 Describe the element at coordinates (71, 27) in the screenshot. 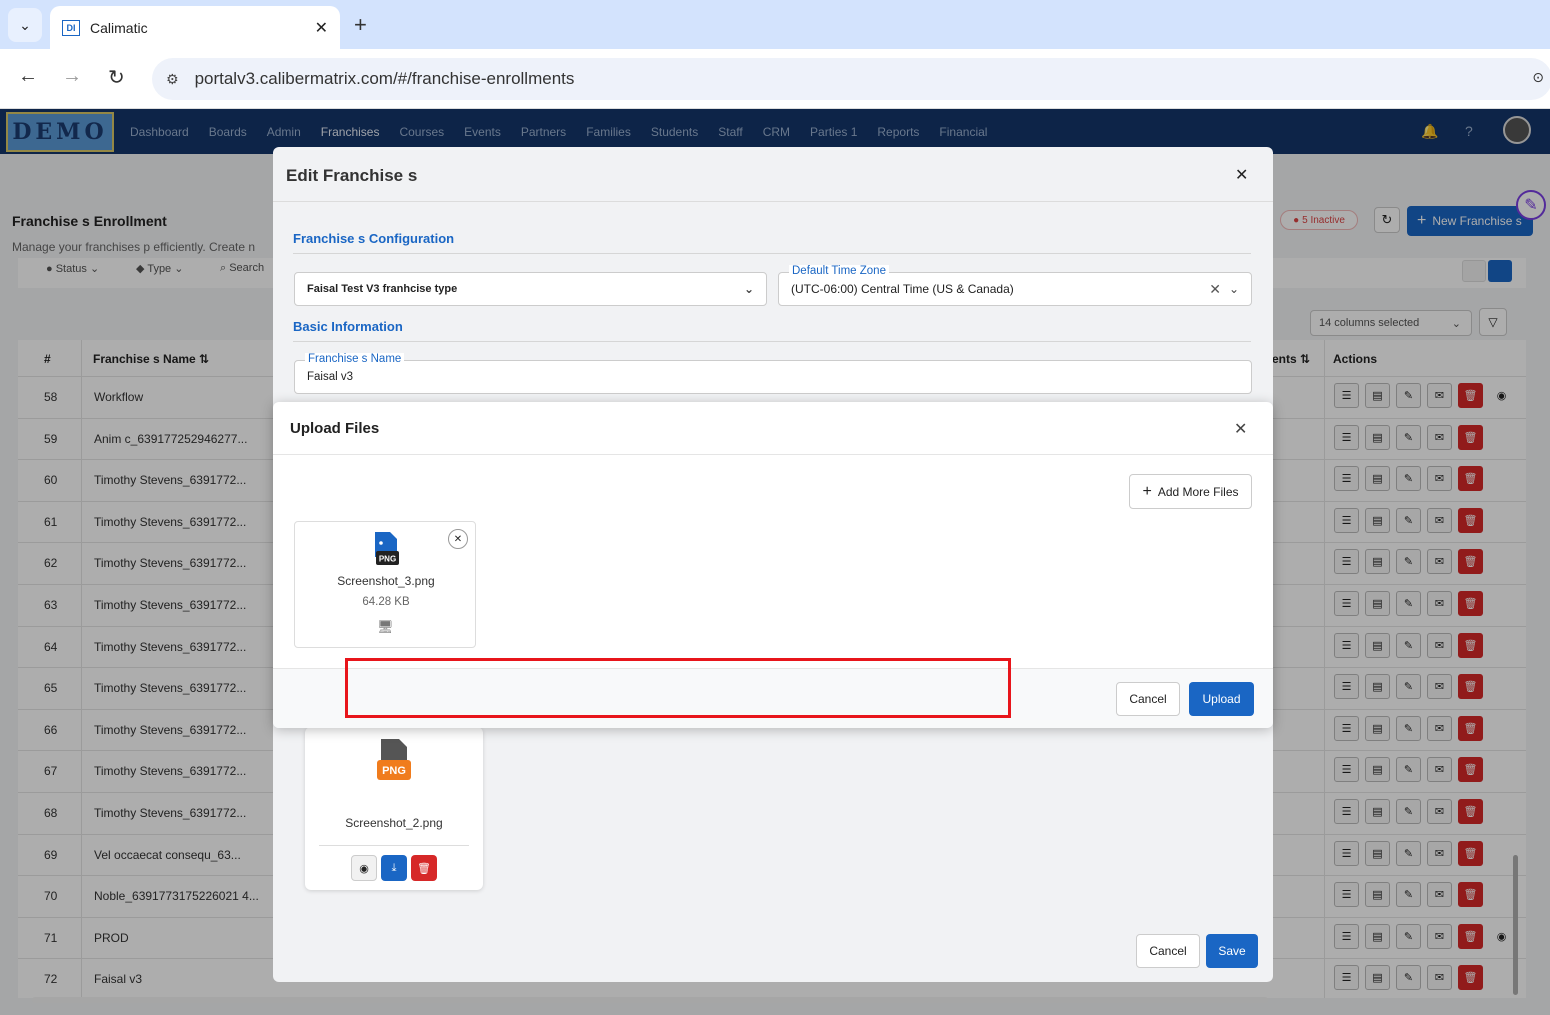

I see `site-favicon-icon: DI` at that location.